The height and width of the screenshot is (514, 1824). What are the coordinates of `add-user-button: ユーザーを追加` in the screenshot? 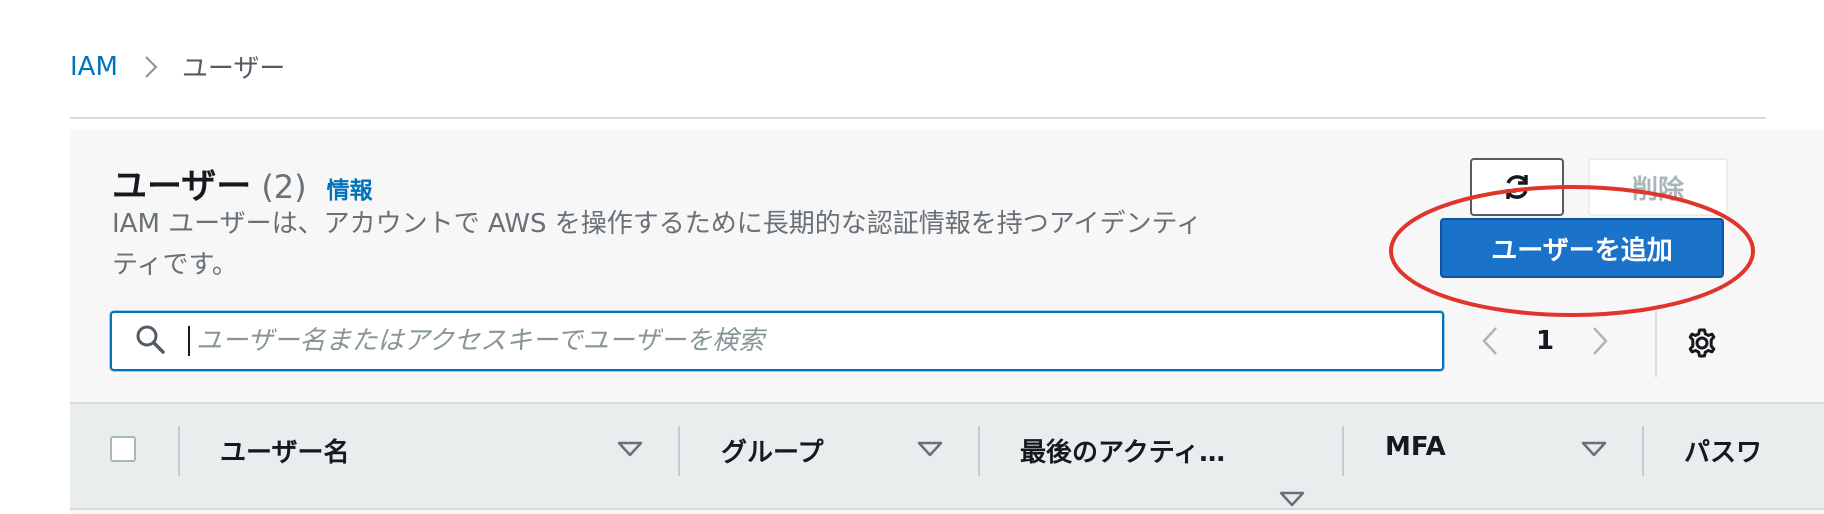 It's located at (1582, 248).